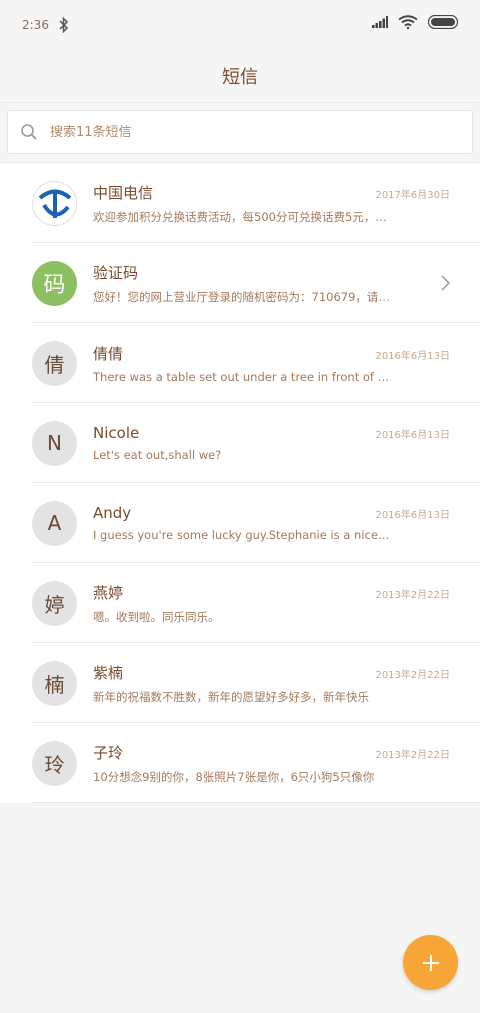 This screenshot has height=1013, width=480. Describe the element at coordinates (116, 433) in the screenshot. I see `contact-name: Nicole` at that location.